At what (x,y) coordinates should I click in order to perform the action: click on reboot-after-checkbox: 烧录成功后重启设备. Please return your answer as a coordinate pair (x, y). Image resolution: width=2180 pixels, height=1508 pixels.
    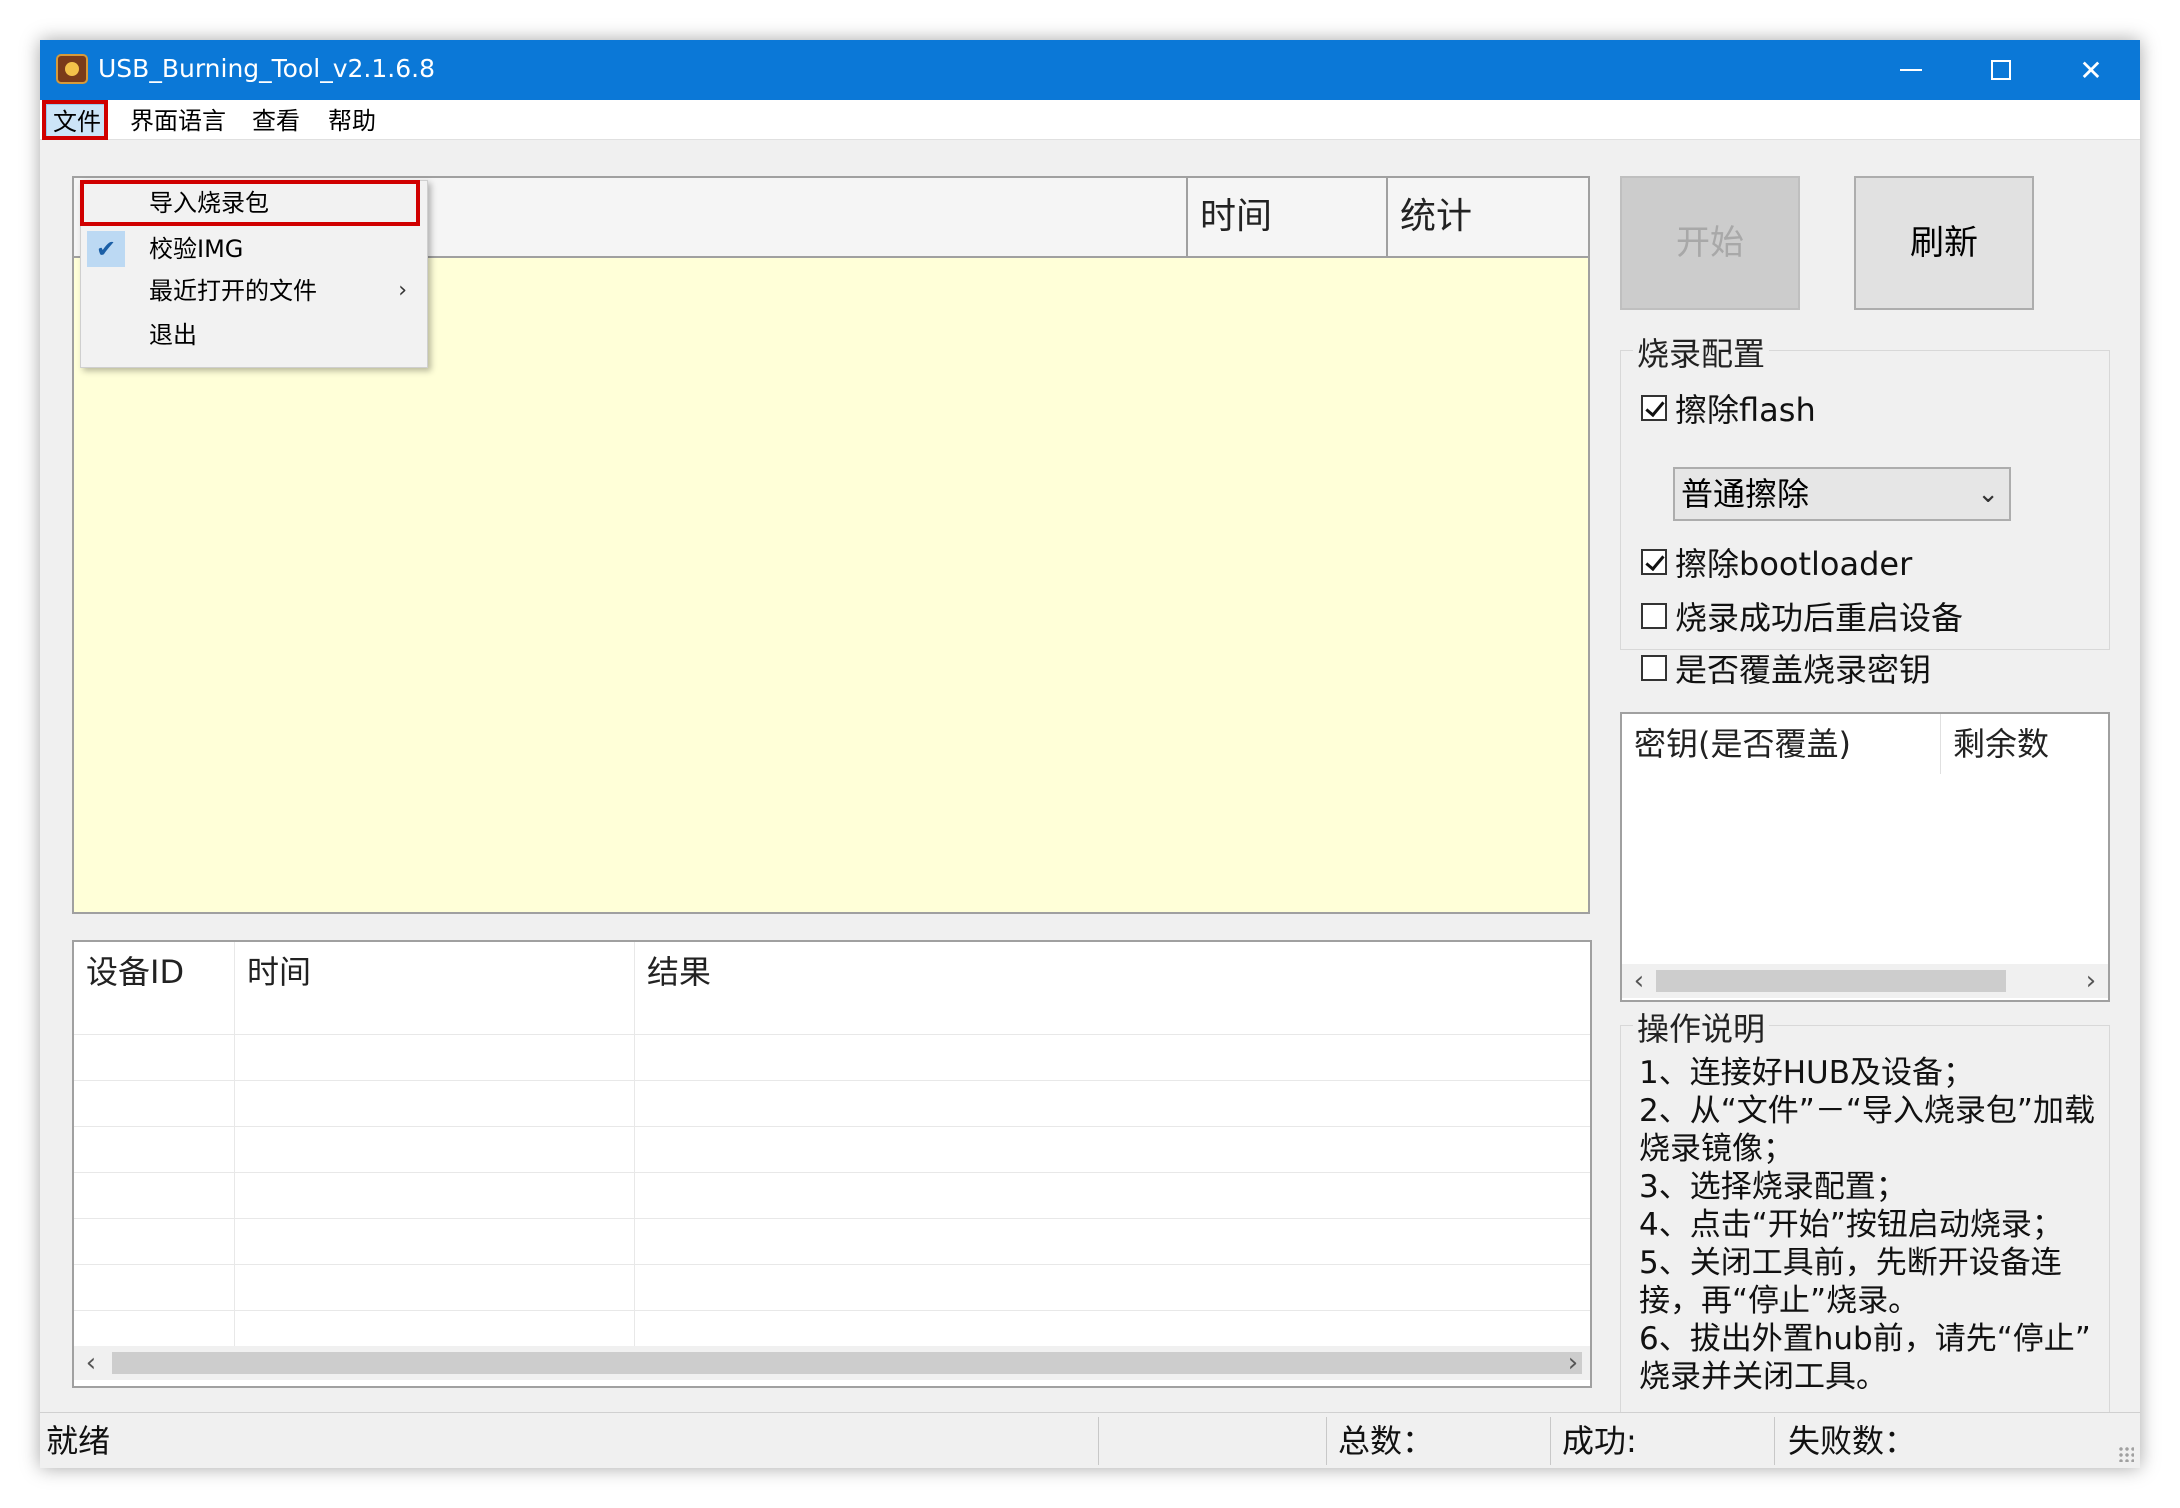
    Looking at the image, I should click on (1802, 616).